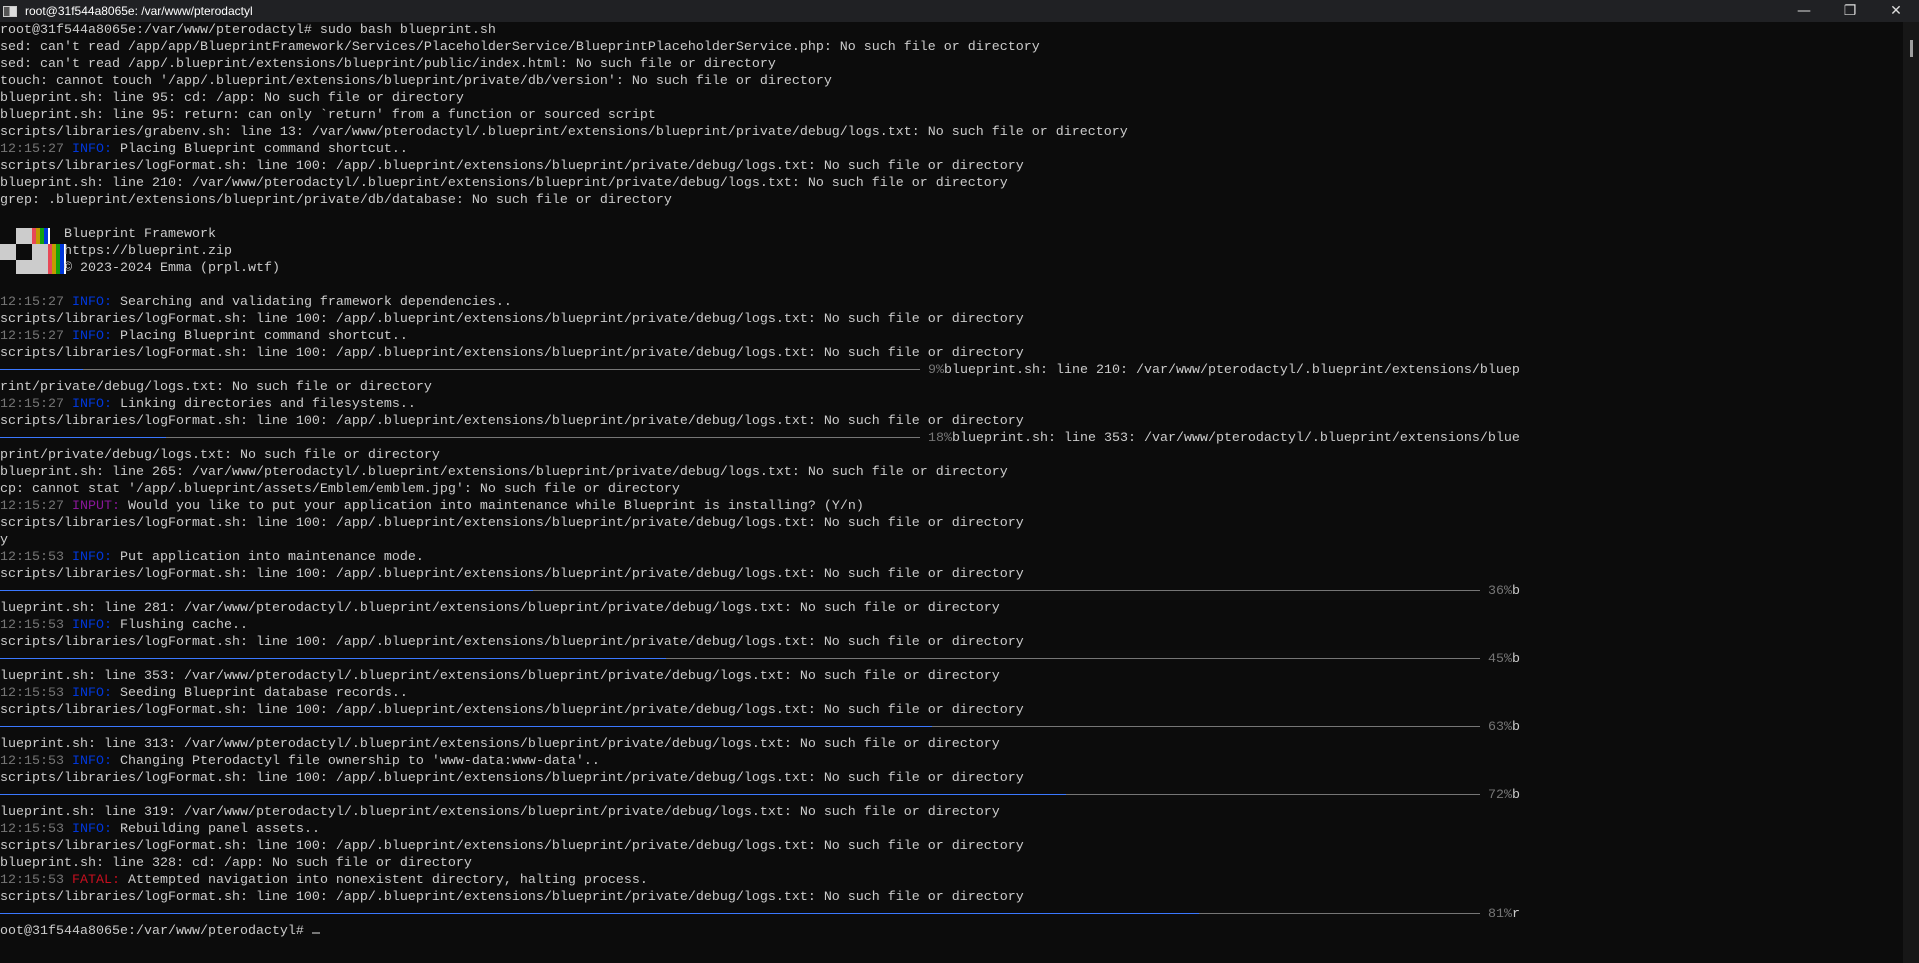 The width and height of the screenshot is (1919, 963). What do you see at coordinates (951, 795) in the screenshot?
I see `progress-row: 72%b` at bounding box center [951, 795].